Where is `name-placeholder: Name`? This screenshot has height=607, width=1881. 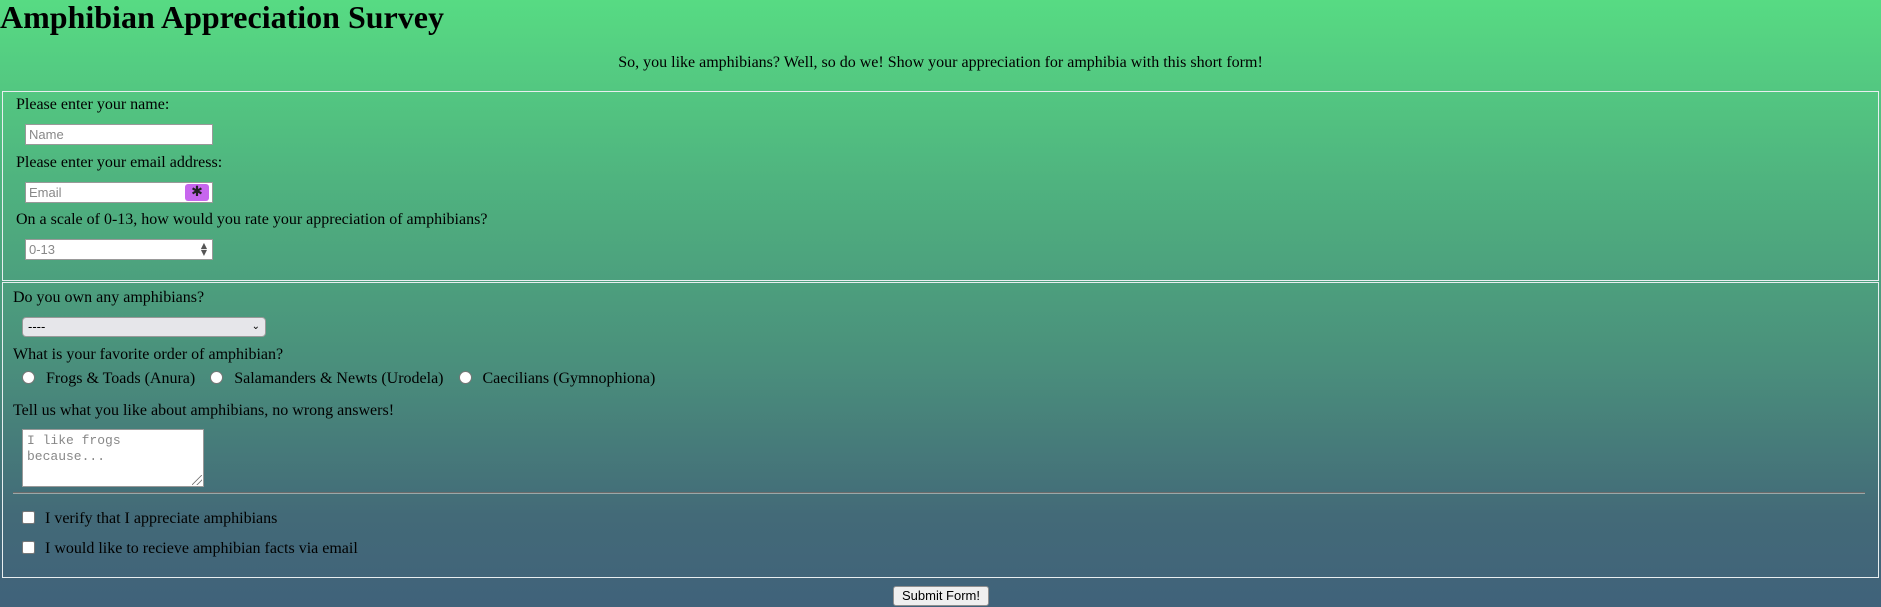 name-placeholder: Name is located at coordinates (46, 134).